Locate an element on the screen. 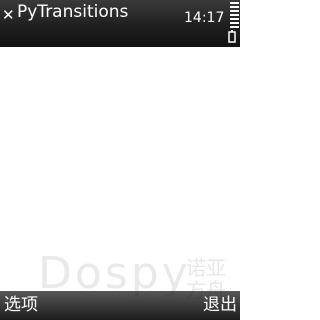  title-bar: ✕ PyTransitions 14:17 is located at coordinates (120, 23).